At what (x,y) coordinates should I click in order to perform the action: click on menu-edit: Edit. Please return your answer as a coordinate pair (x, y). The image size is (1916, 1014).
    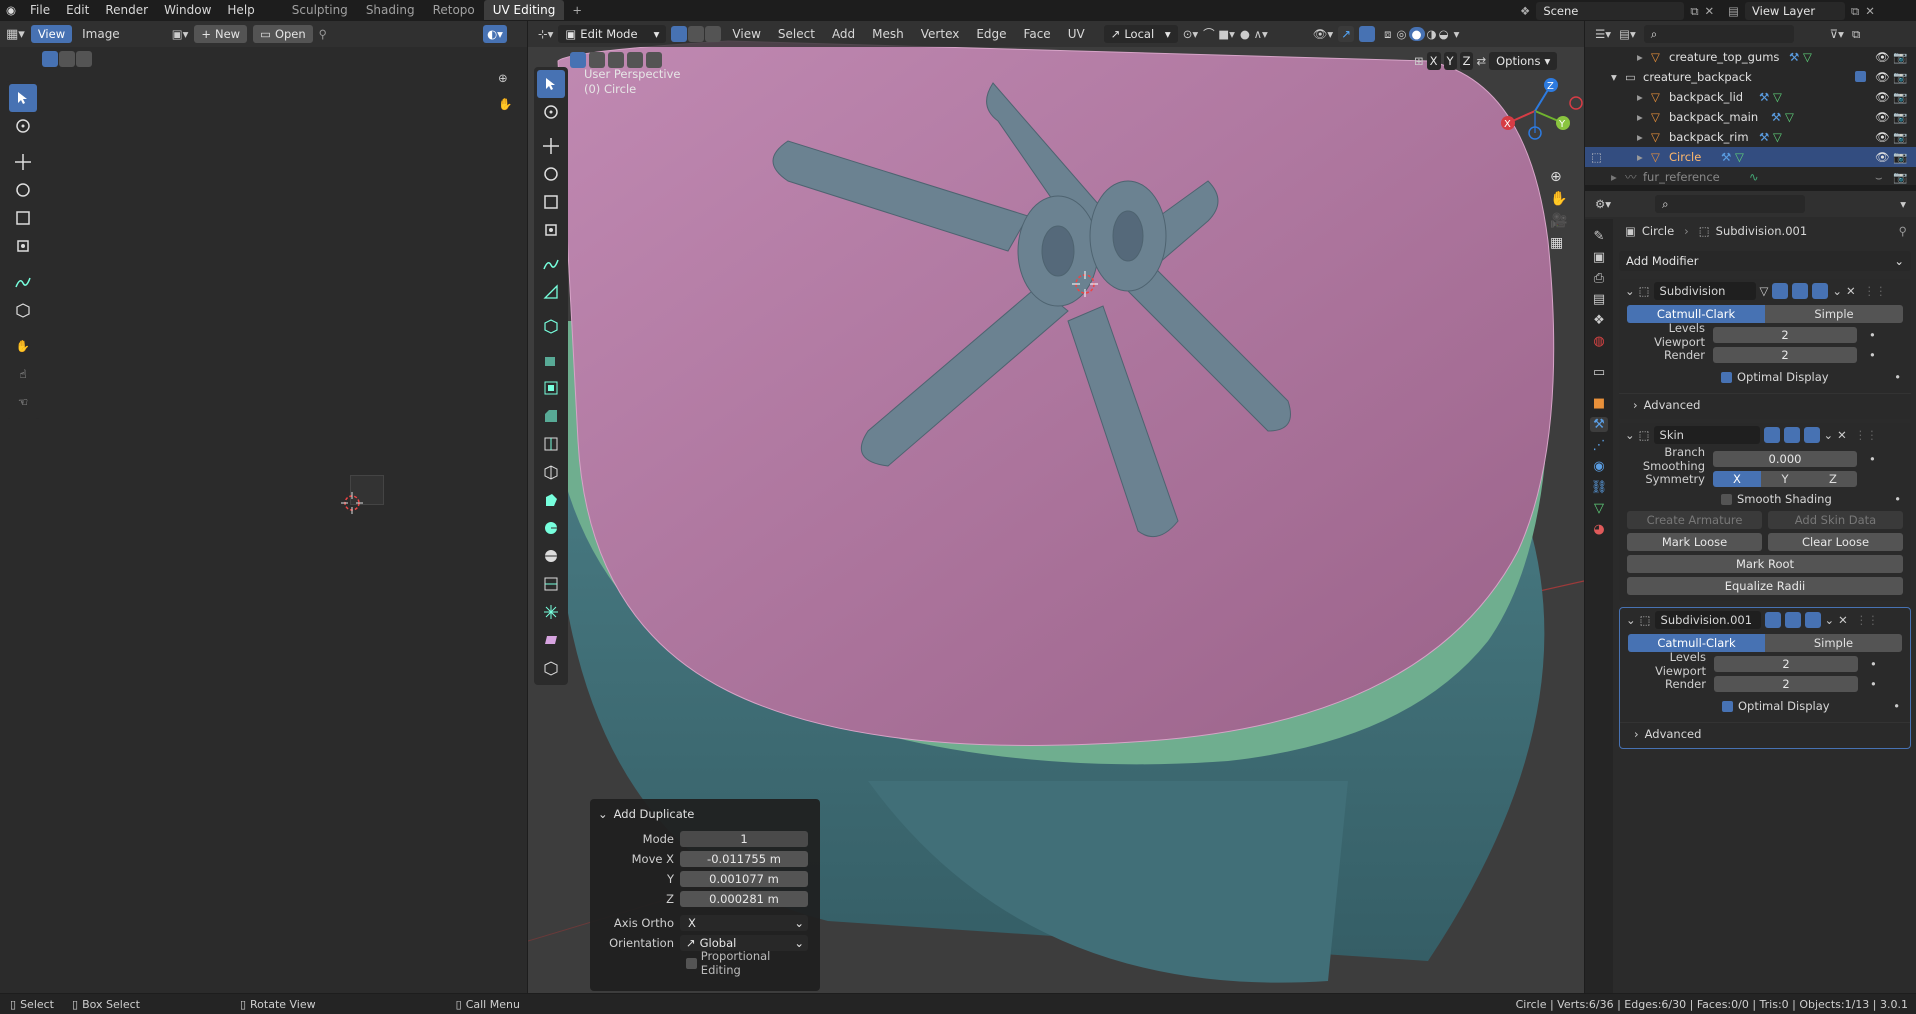
    Looking at the image, I should click on (77, 10).